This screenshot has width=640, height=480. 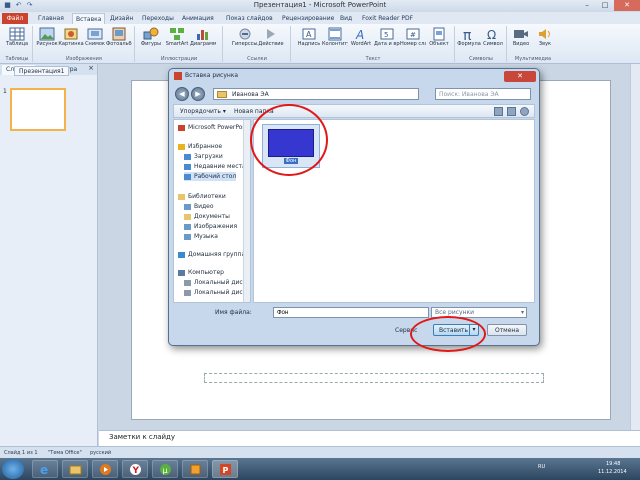 What do you see at coordinates (612, 472) in the screenshot?
I see `clock-date: 11.12.2014` at bounding box center [612, 472].